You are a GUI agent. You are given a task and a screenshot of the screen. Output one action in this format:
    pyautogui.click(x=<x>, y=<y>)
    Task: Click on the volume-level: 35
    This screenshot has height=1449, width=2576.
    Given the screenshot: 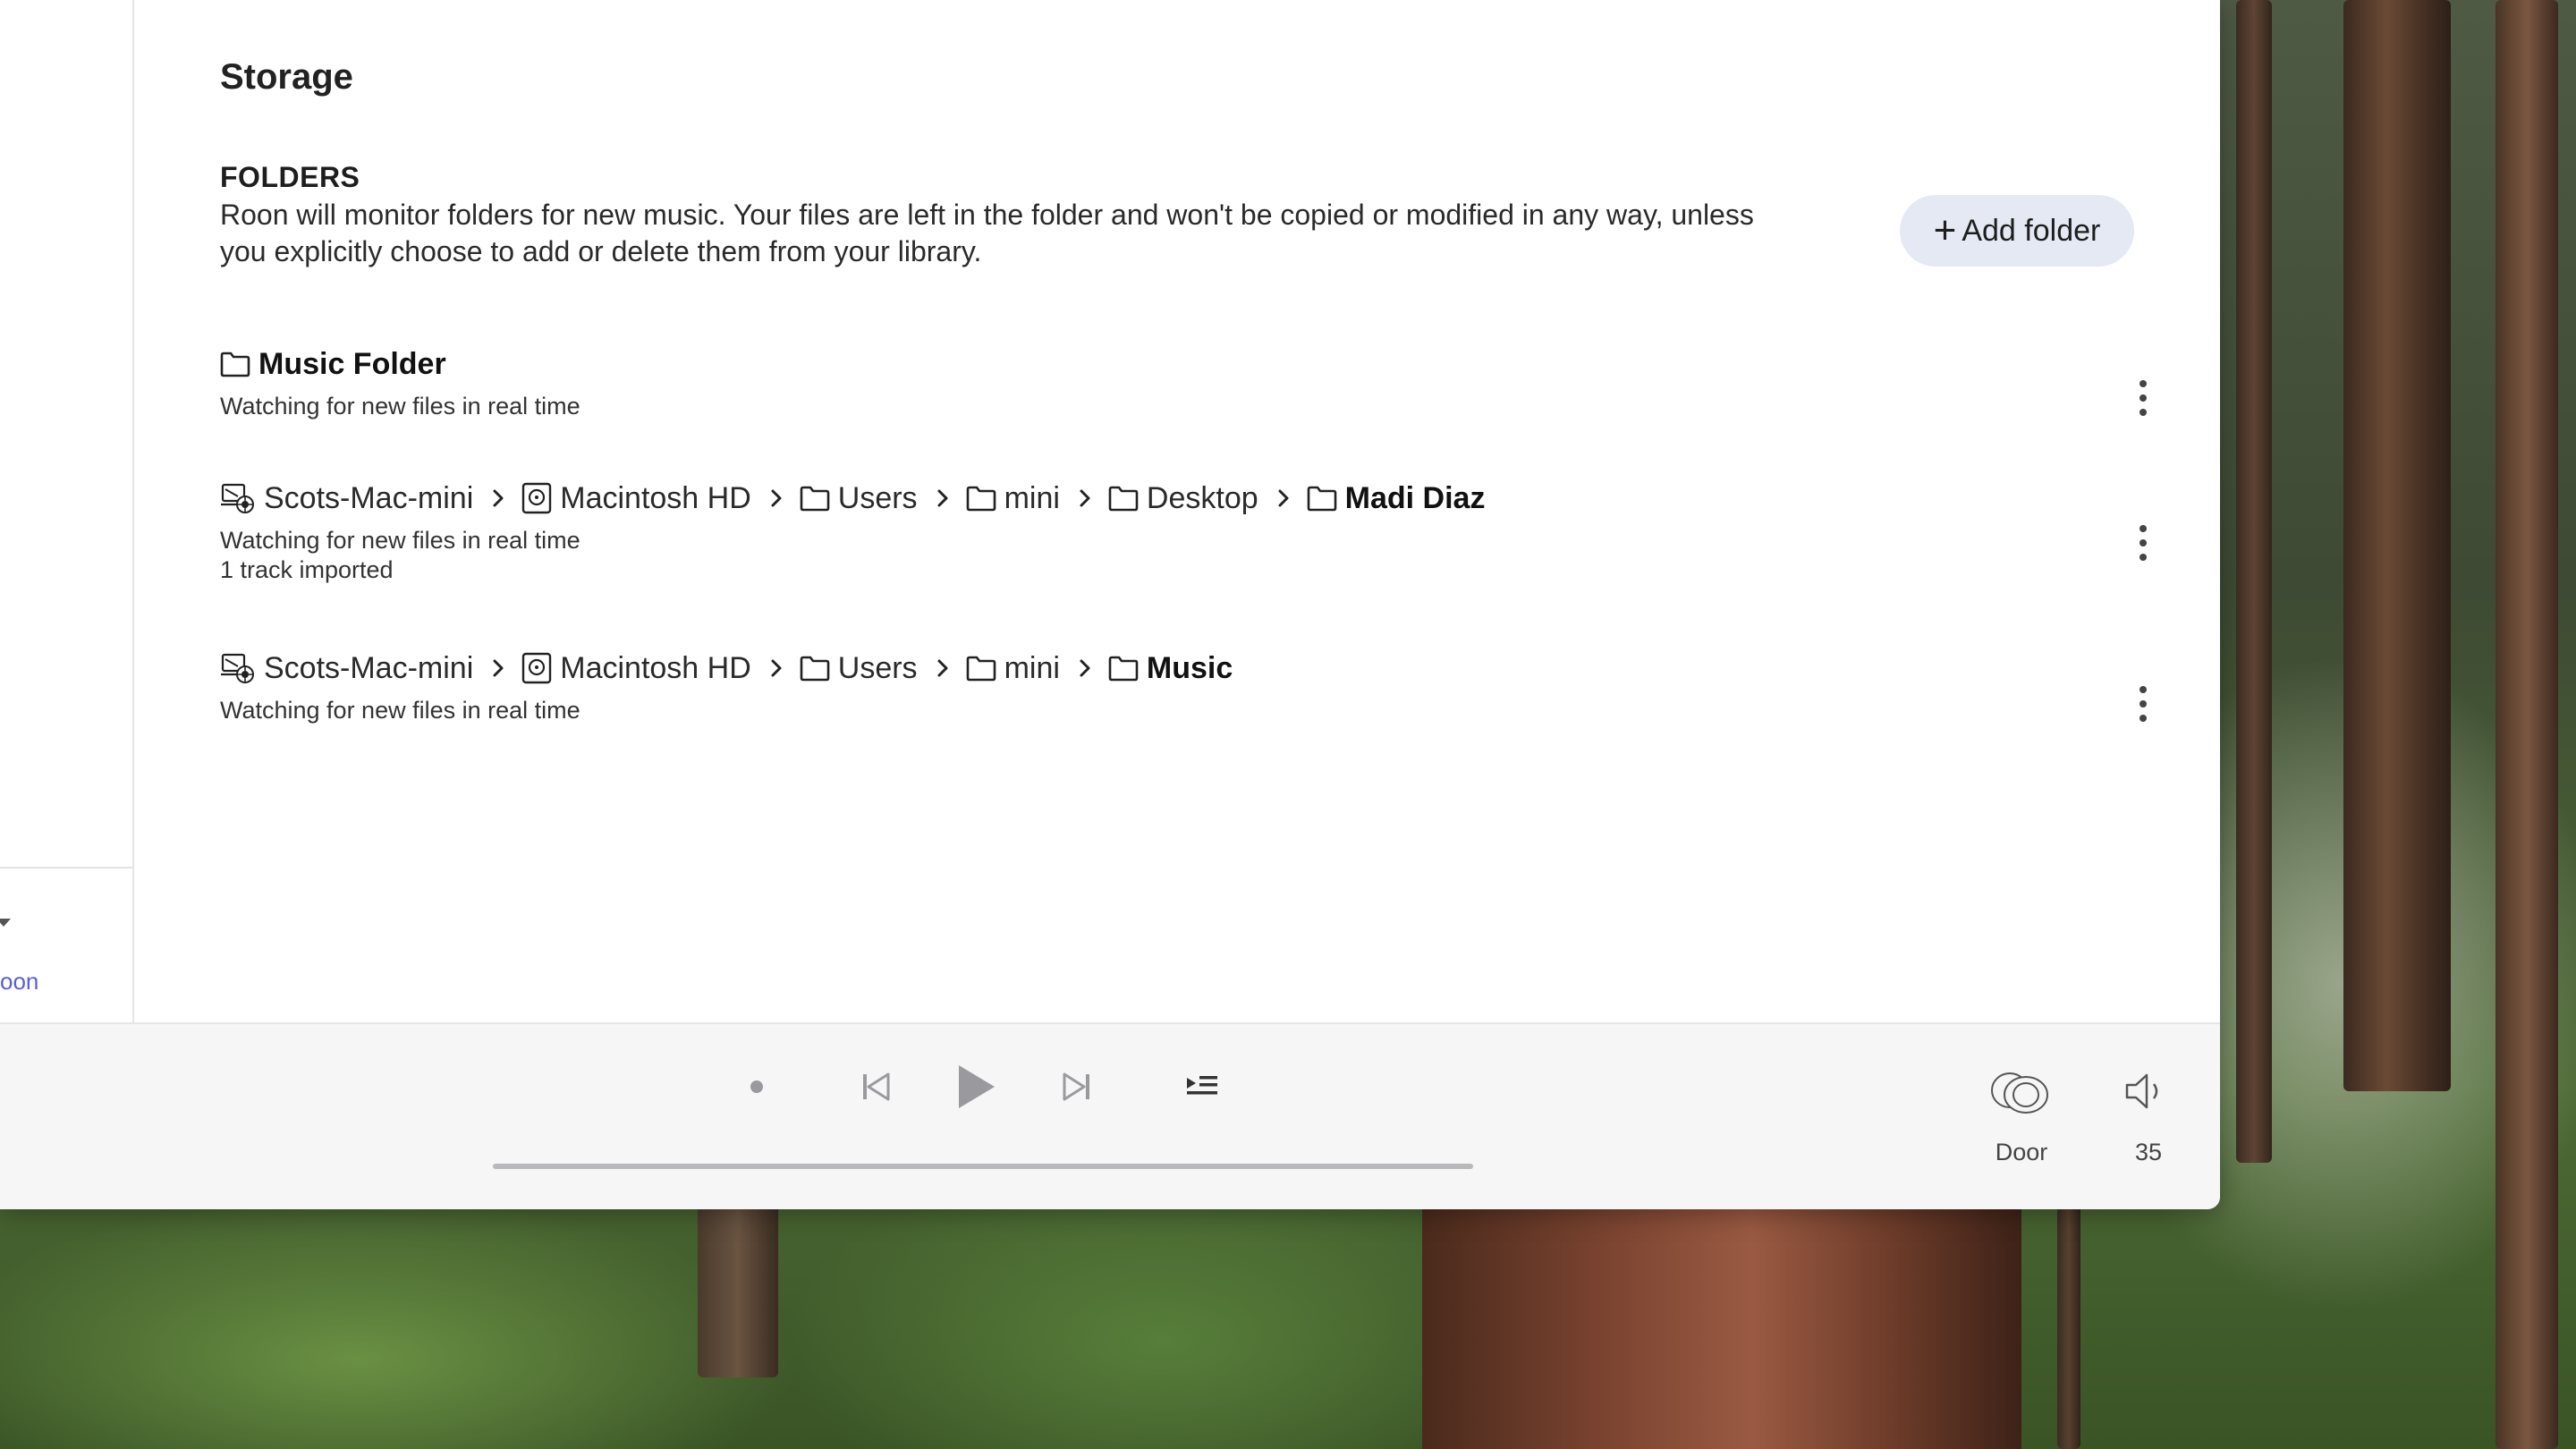 What is the action you would take?
    pyautogui.click(x=2148, y=1152)
    